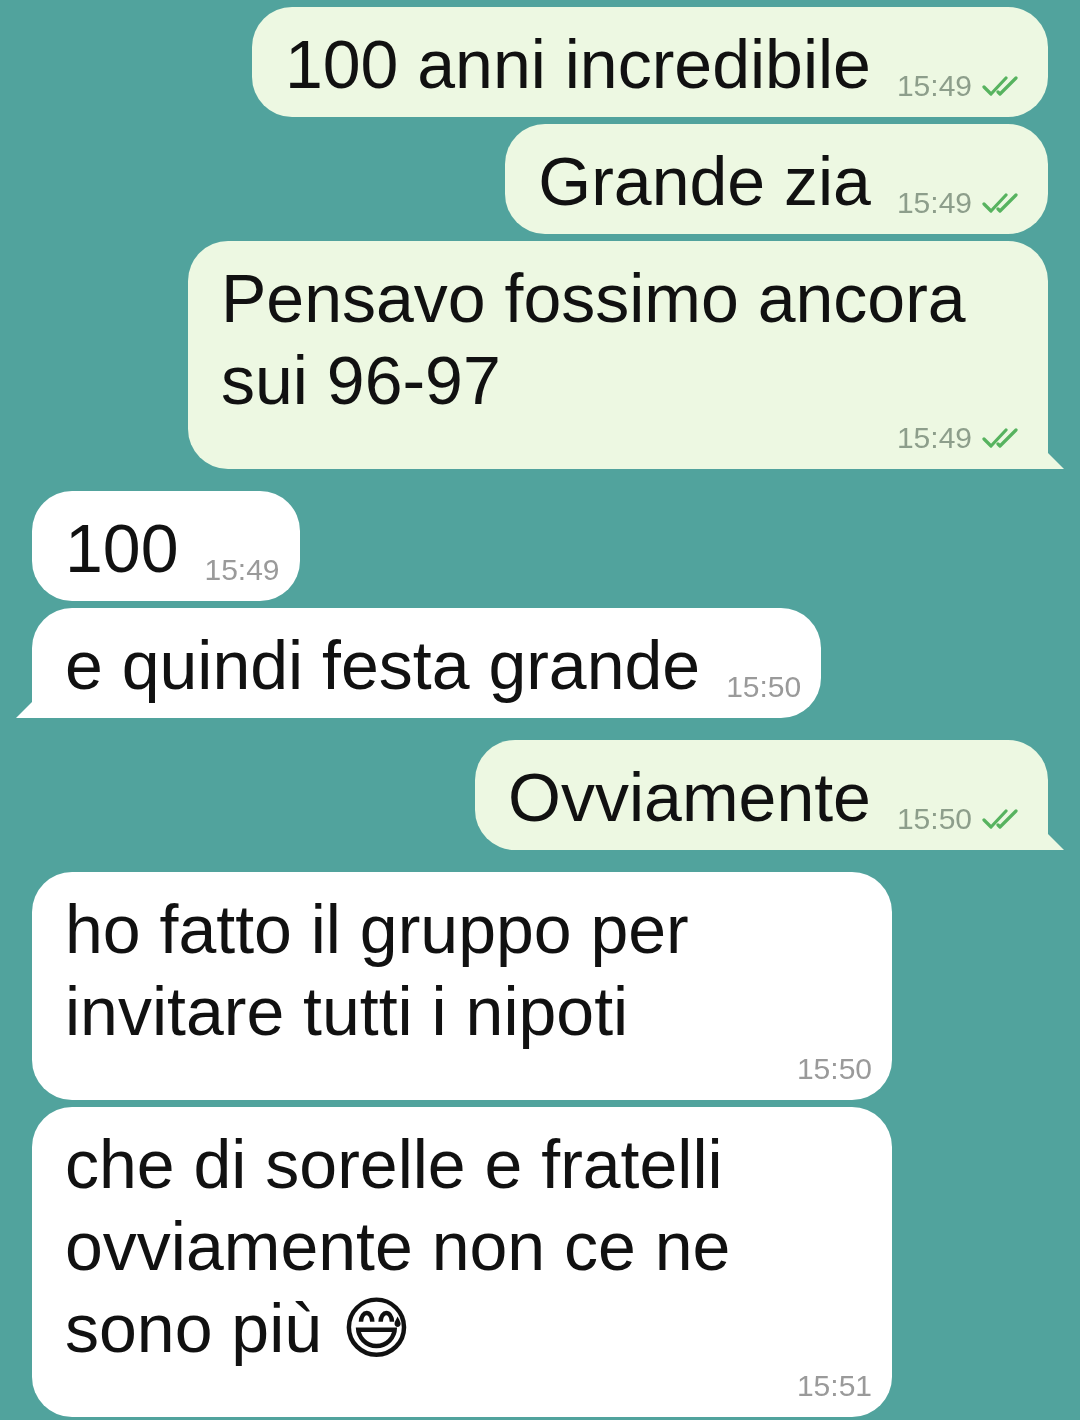  I want to click on message-text: Pensavo fossimo ancora sui 96-97, so click(594, 339).